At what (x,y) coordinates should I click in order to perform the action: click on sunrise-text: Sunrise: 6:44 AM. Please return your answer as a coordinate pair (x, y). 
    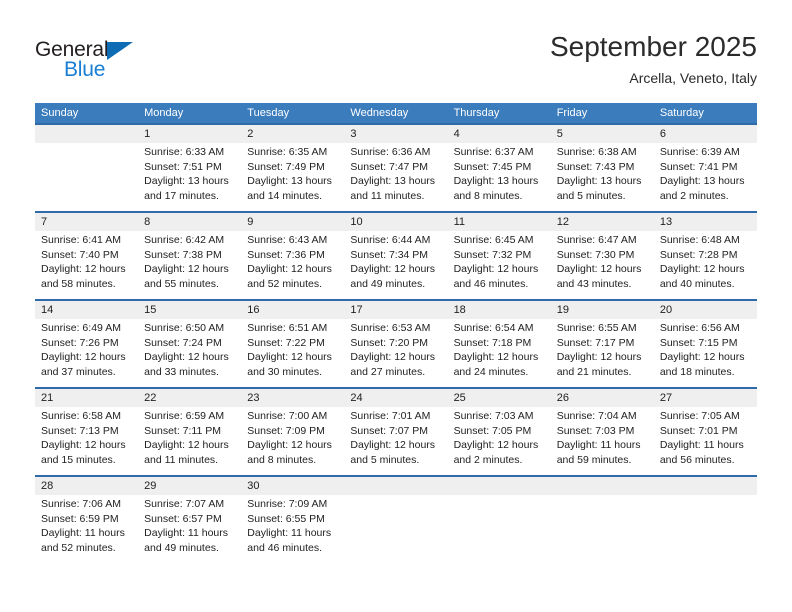
    Looking at the image, I should click on (390, 240).